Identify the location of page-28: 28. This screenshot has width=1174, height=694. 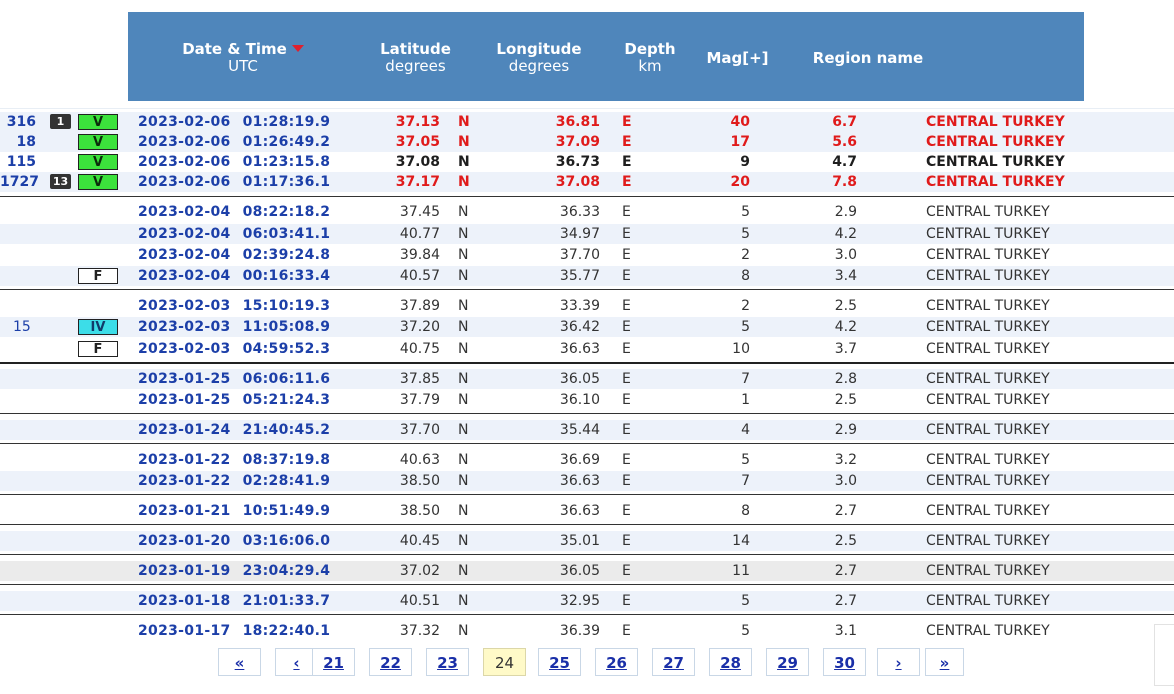
(730, 662).